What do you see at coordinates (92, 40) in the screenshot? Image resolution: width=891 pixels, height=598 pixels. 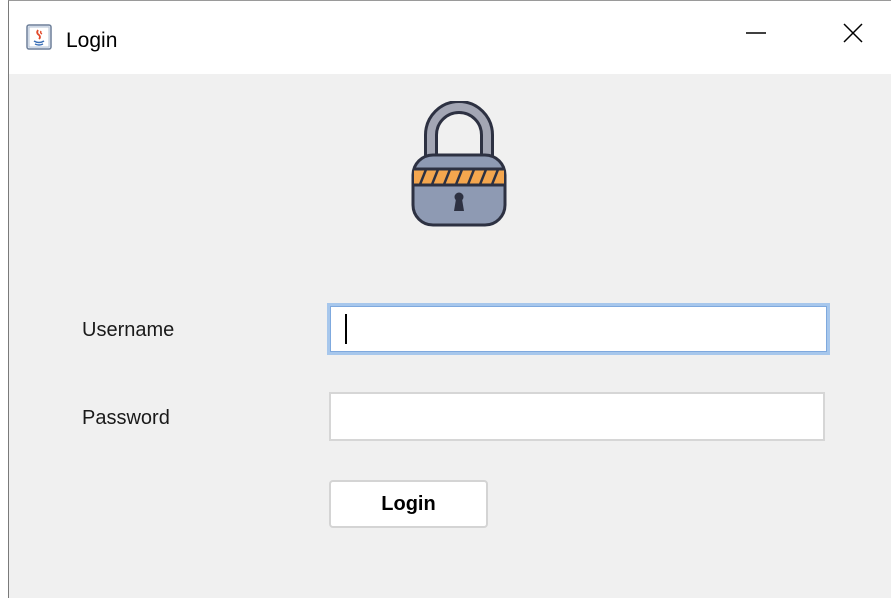 I see `window-title: Login` at bounding box center [92, 40].